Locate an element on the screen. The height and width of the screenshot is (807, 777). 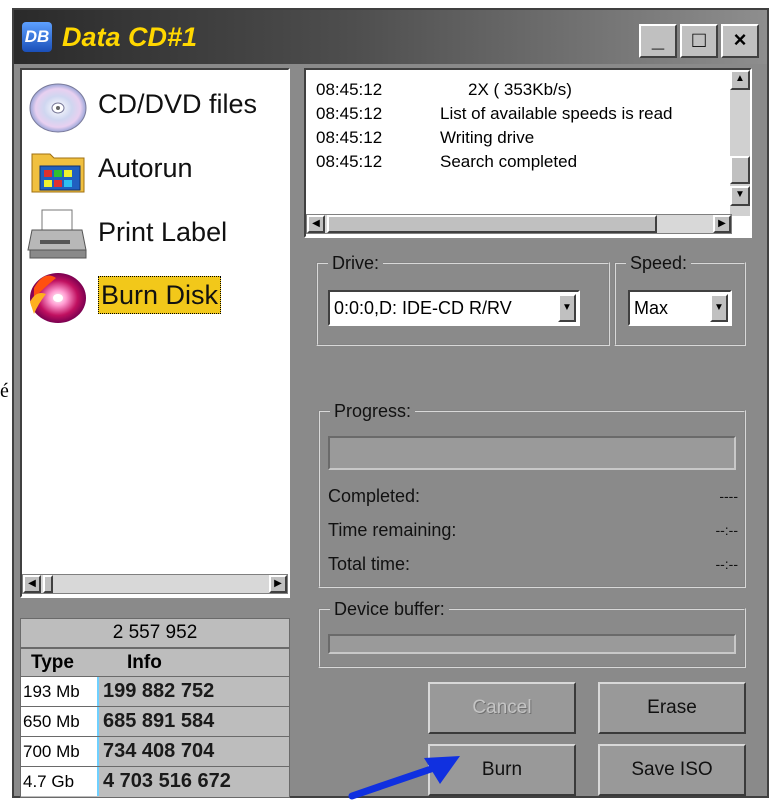
maximize-button: □ is located at coordinates (699, 41).